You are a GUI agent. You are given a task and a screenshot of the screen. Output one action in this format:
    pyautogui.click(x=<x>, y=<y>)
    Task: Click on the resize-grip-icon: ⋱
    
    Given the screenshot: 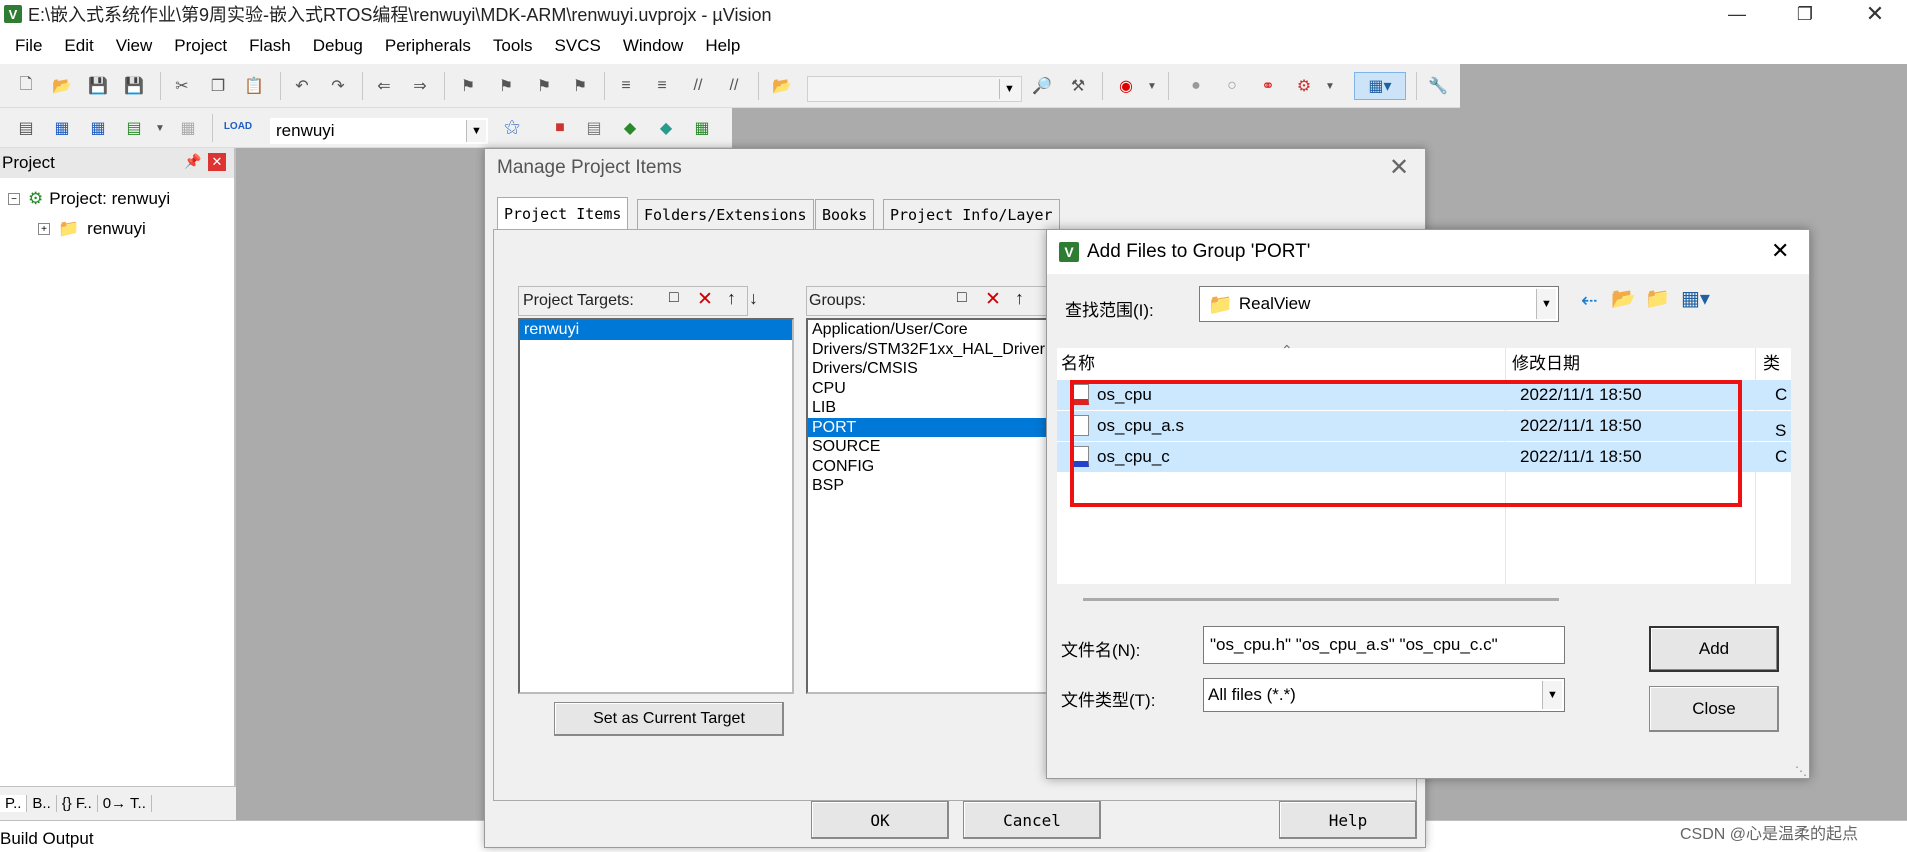 What is the action you would take?
    pyautogui.click(x=1801, y=771)
    